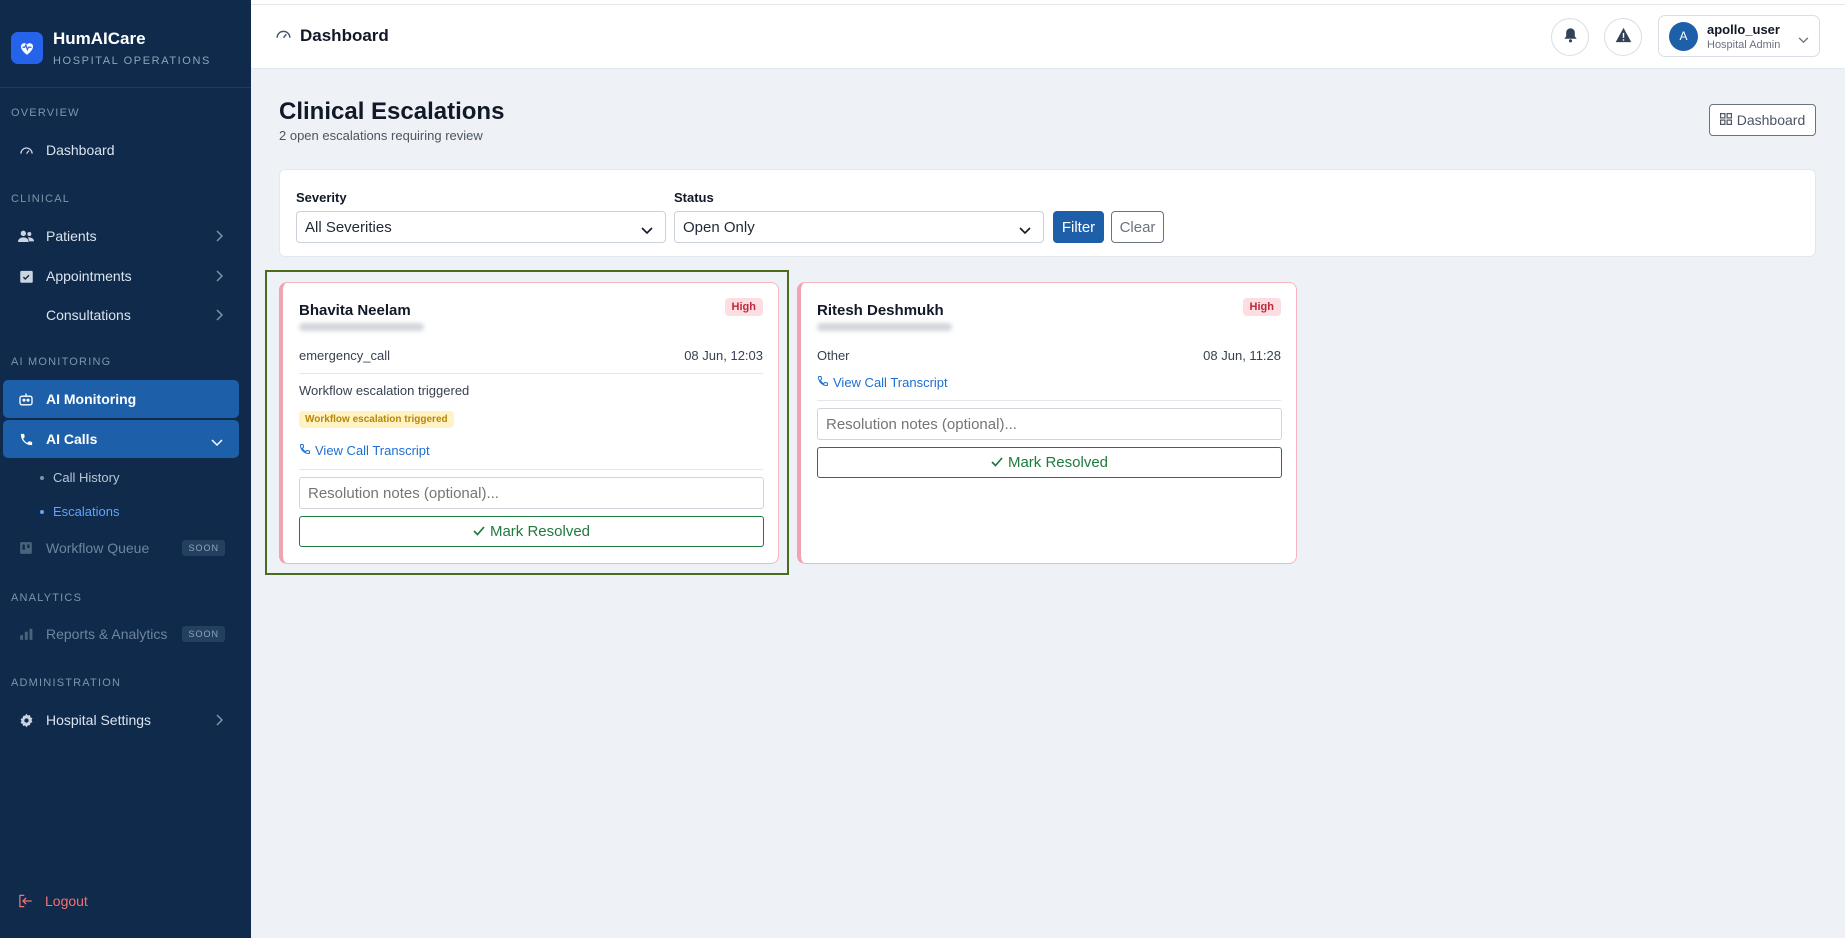 This screenshot has height=938, width=1845. I want to click on sidebar-item-ai-calls: AI Calls, so click(121, 439).